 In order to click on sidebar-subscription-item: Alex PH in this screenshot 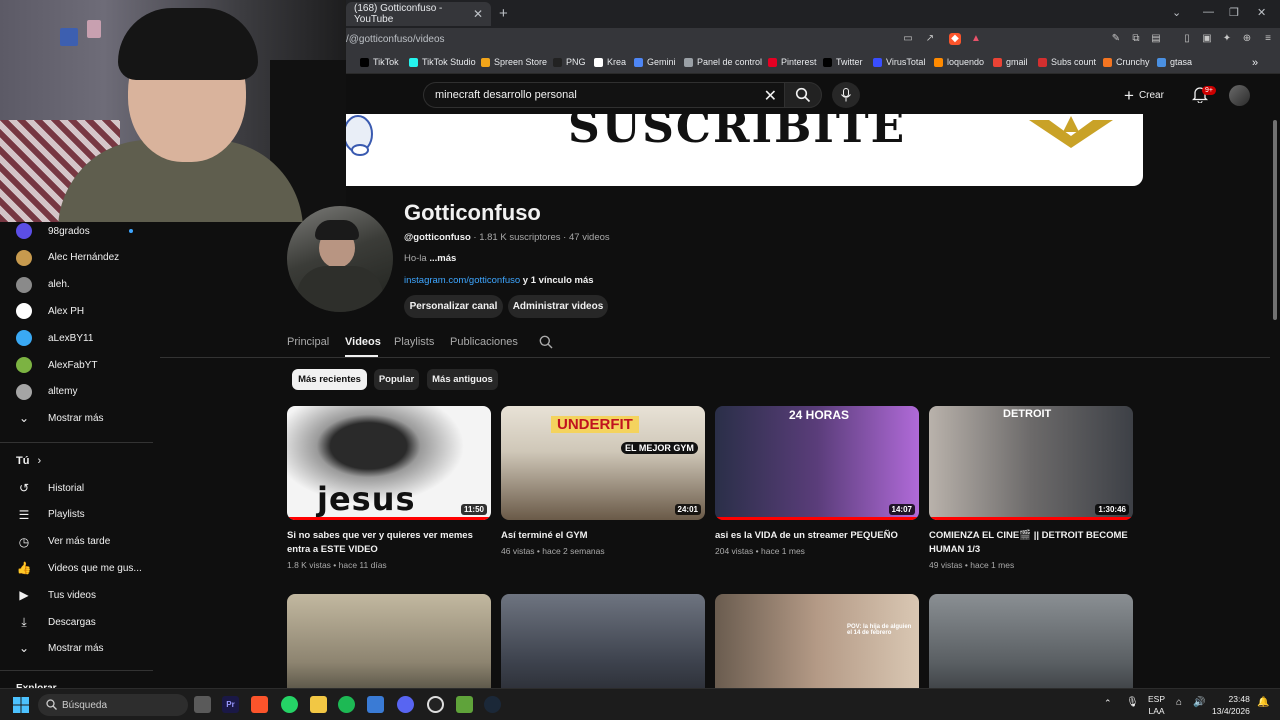, I will do `click(77, 311)`.